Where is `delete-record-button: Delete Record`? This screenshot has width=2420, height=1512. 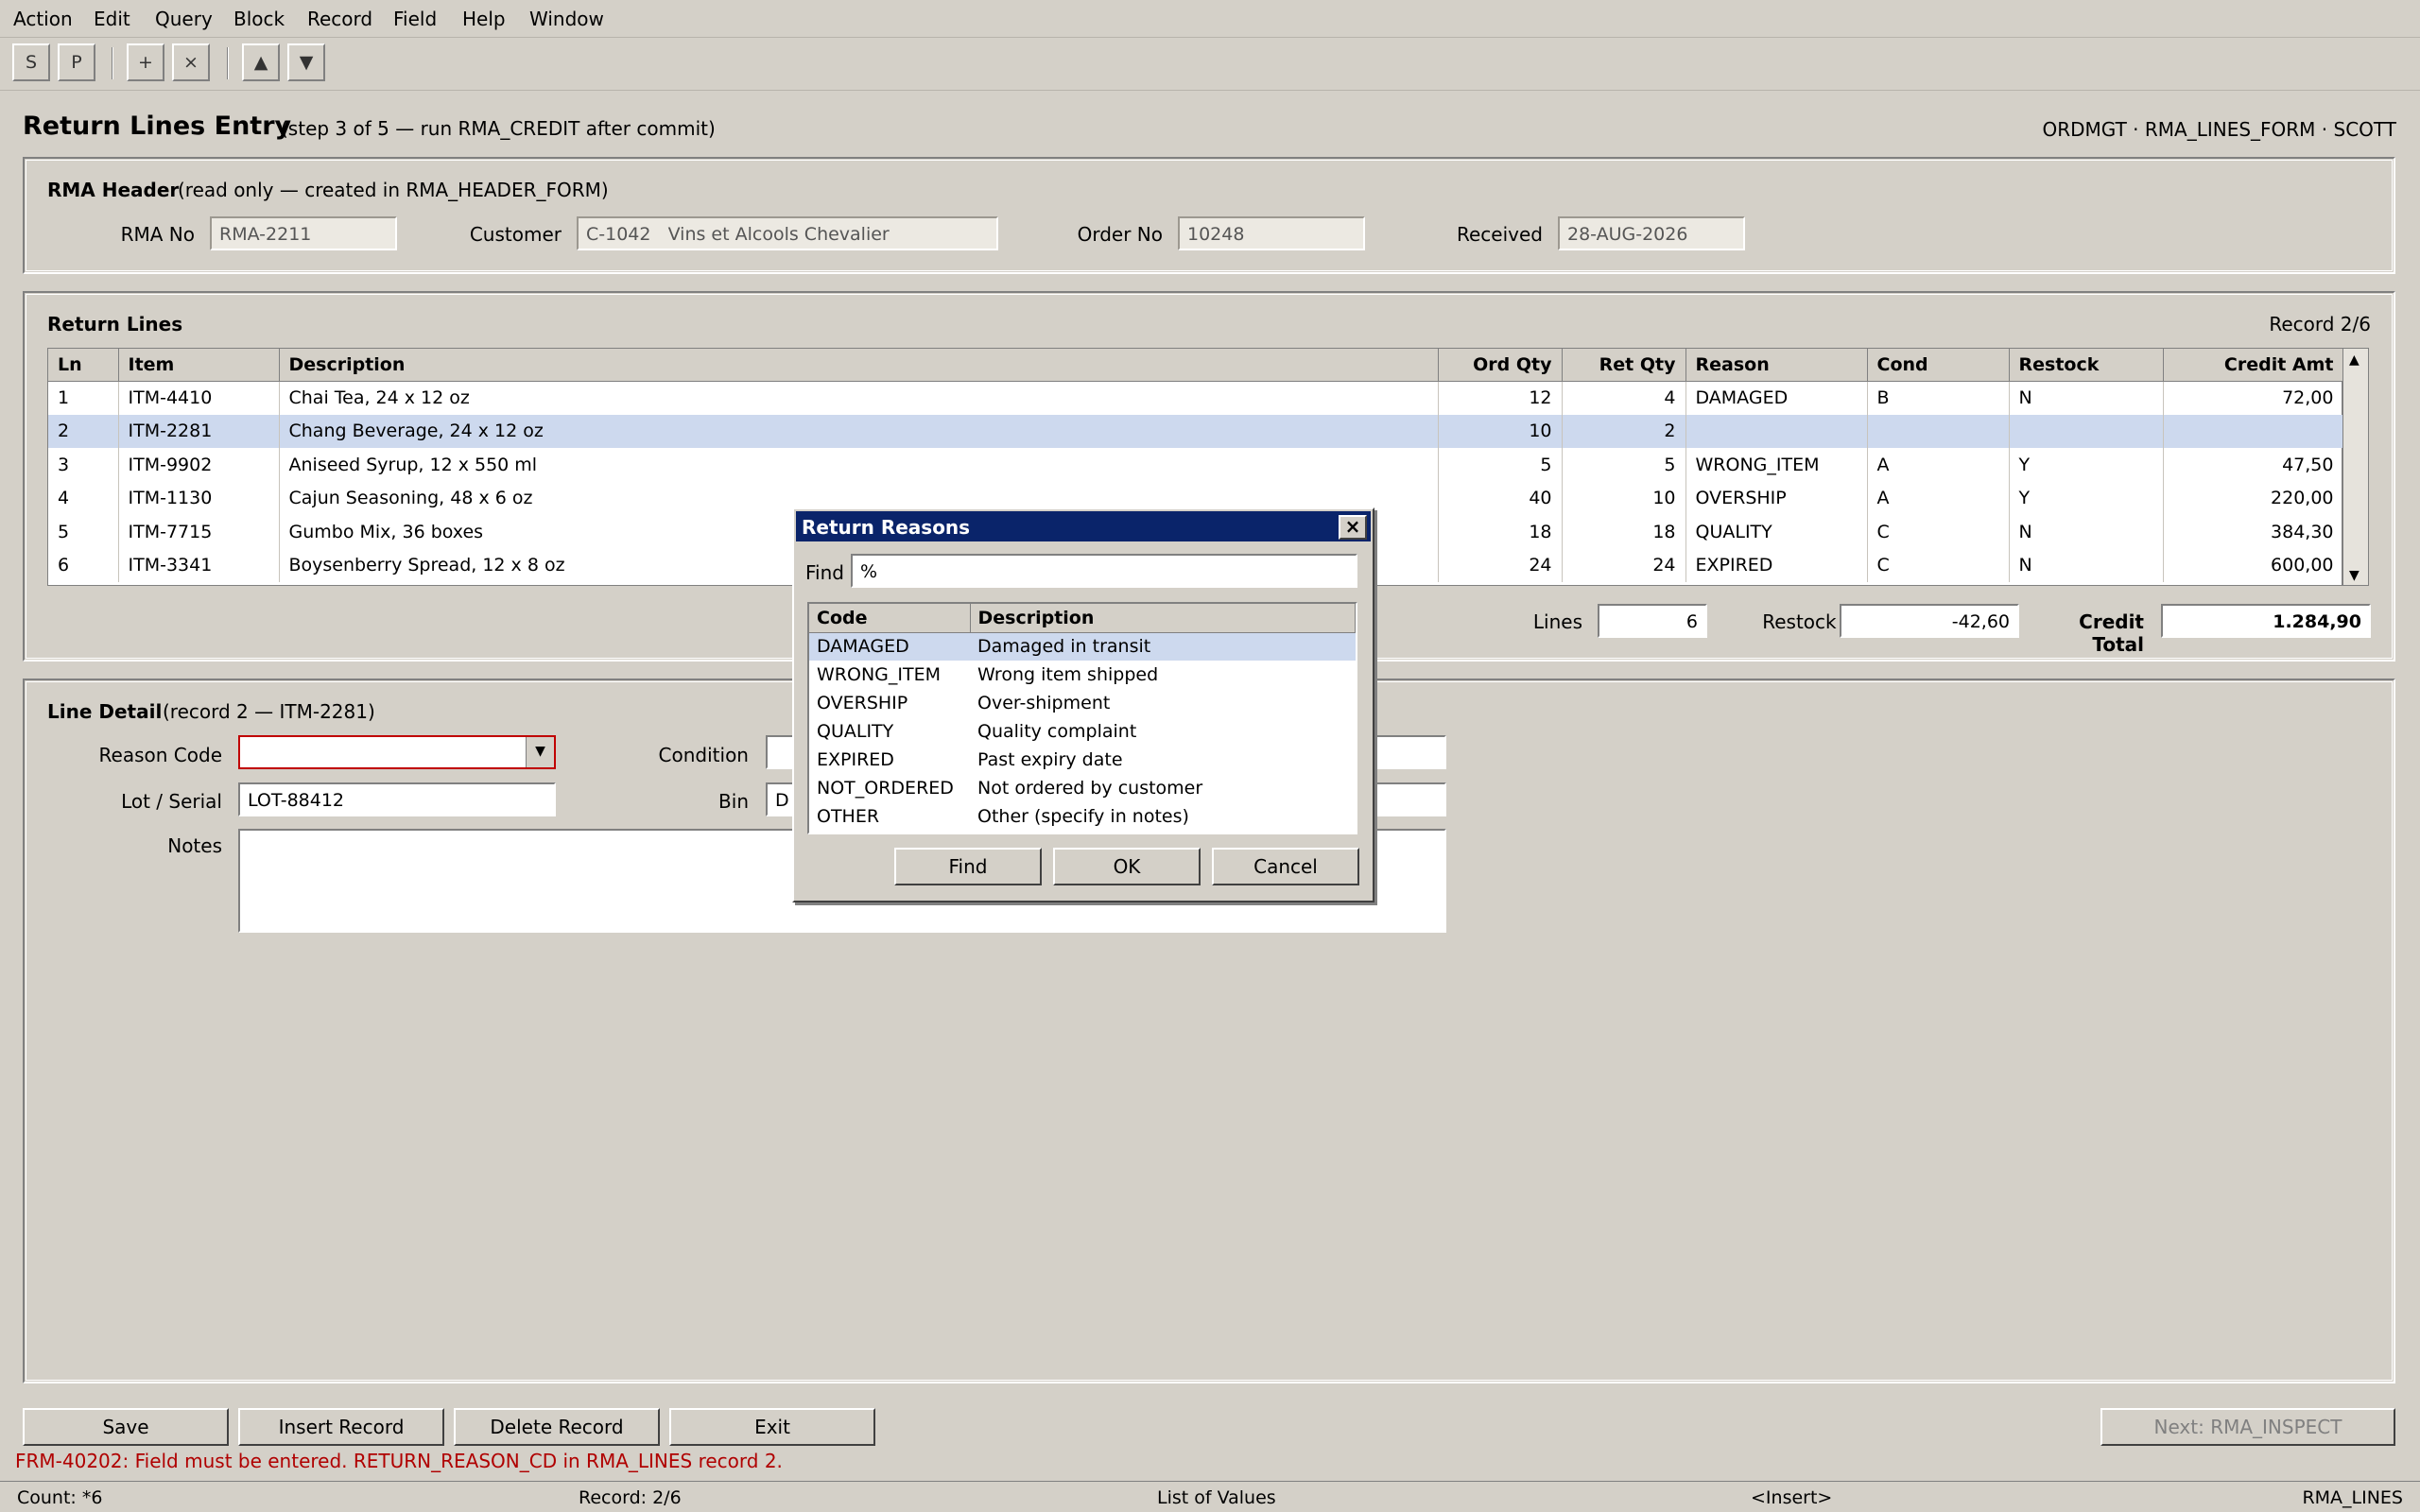 delete-record-button: Delete Record is located at coordinates (557, 1427).